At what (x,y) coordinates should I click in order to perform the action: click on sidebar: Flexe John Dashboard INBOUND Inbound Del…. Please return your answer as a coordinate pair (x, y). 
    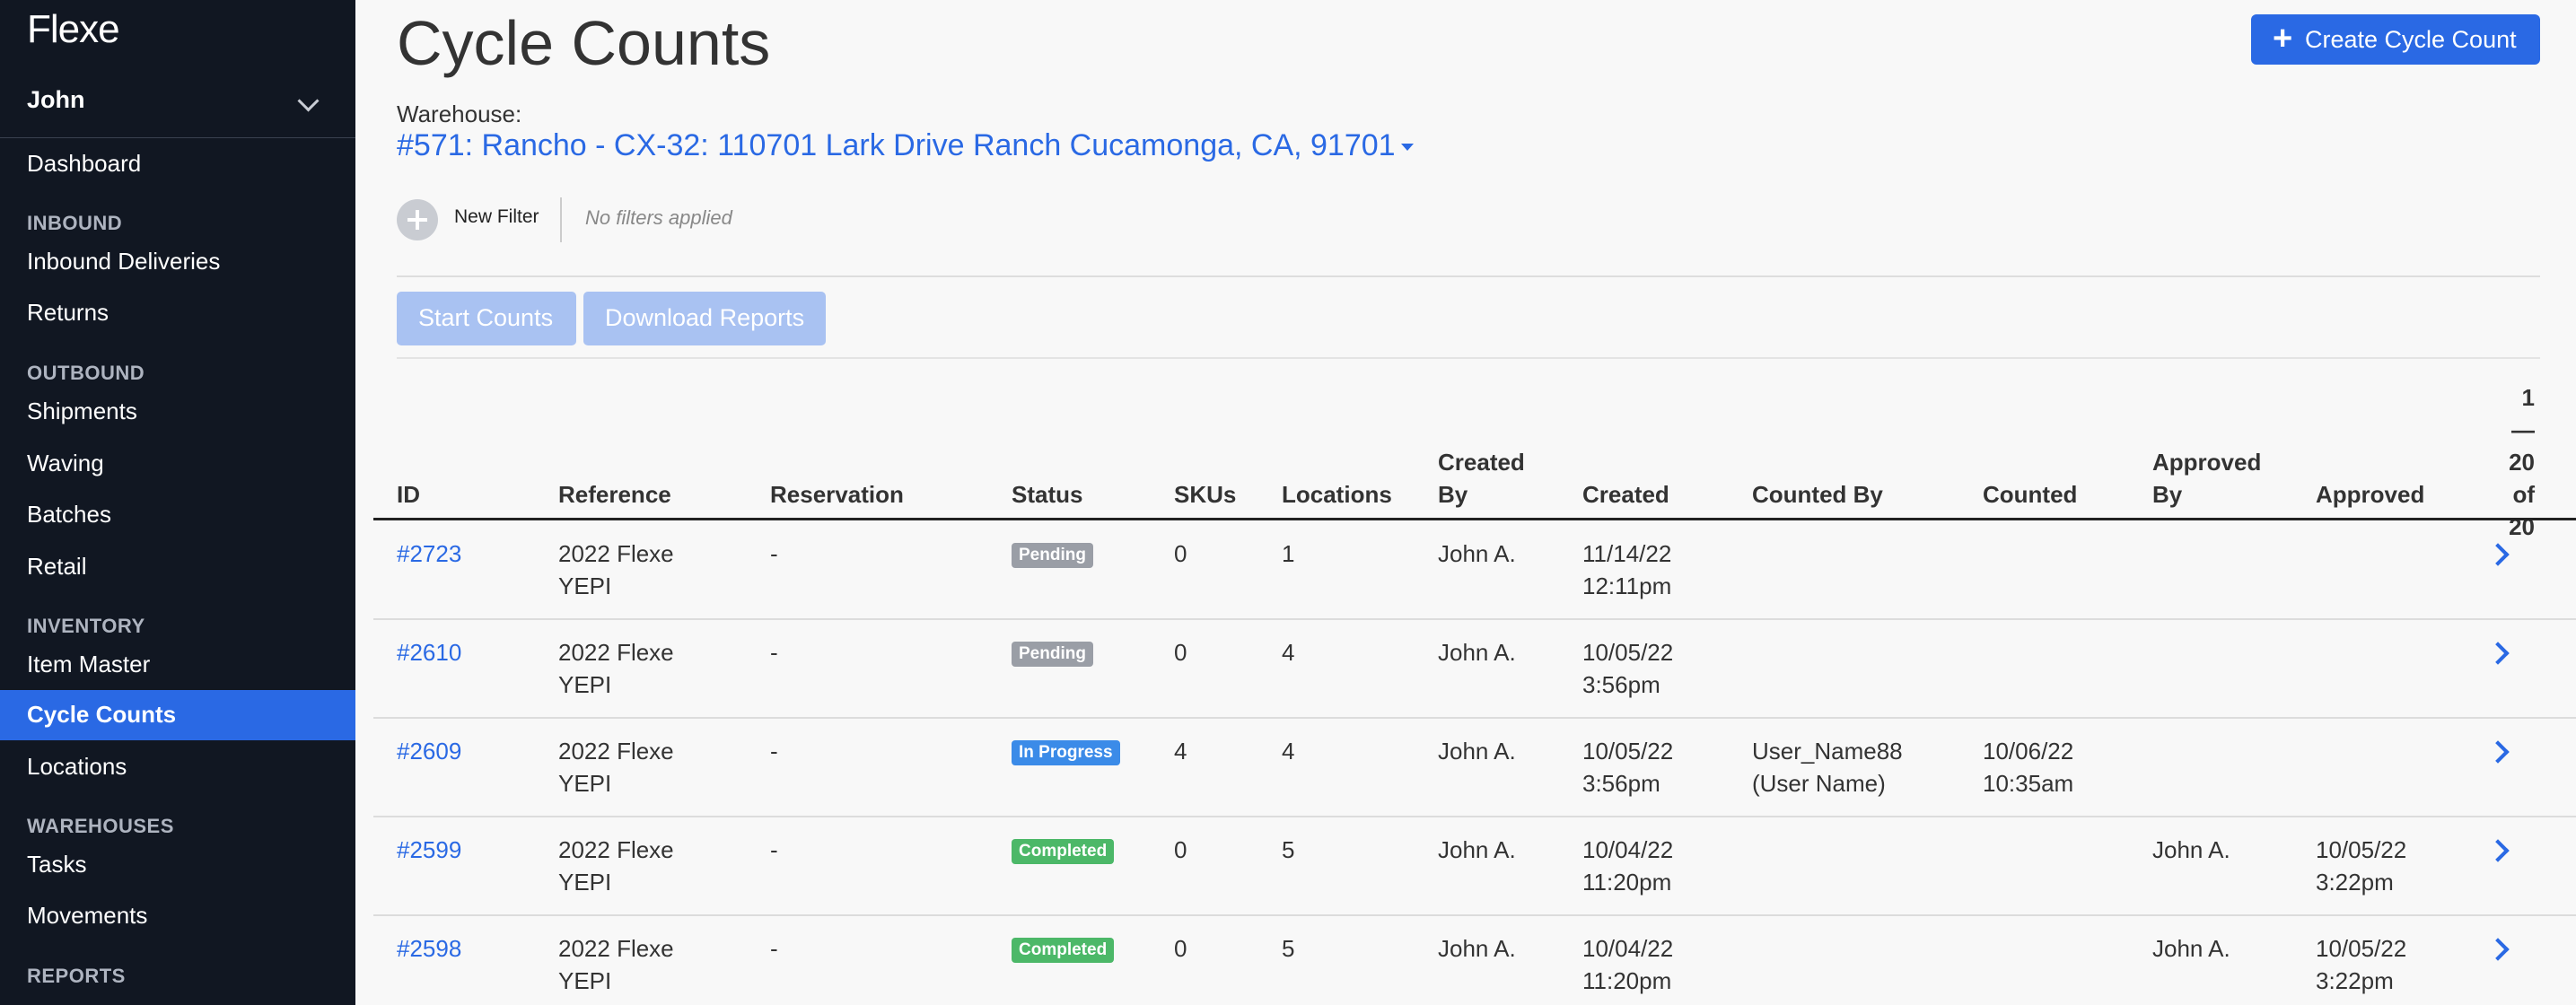
    Looking at the image, I should click on (177, 502).